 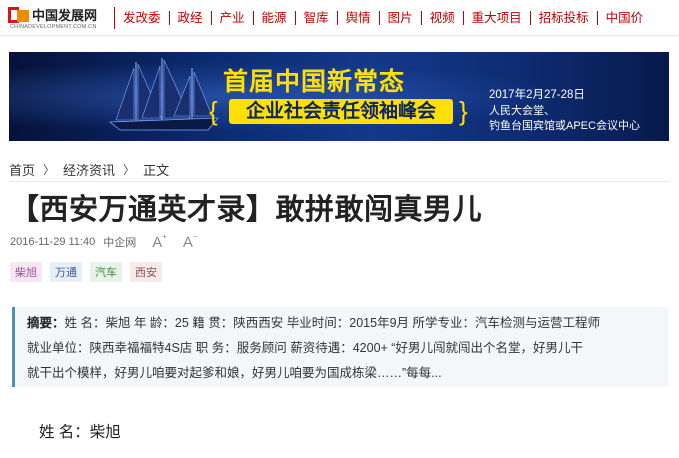 I want to click on tag-wantong: 万通, so click(x=66, y=272).